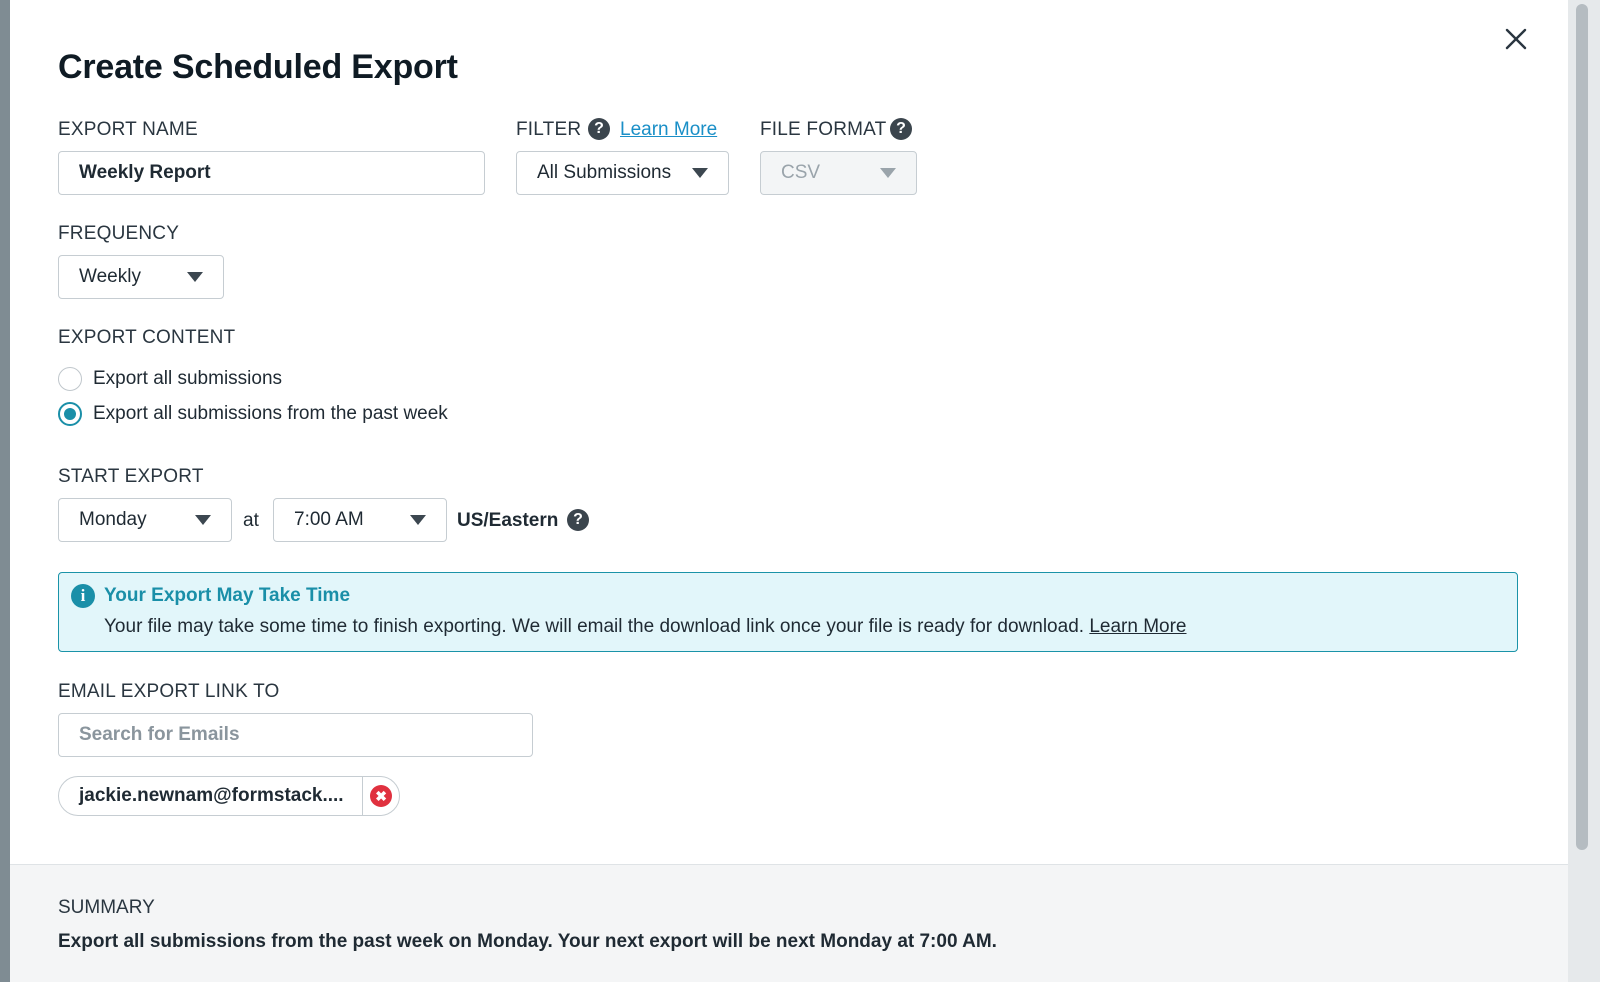 The width and height of the screenshot is (1600, 982). I want to click on email-label: EMAIL EXPORT LINK TO, so click(169, 691).